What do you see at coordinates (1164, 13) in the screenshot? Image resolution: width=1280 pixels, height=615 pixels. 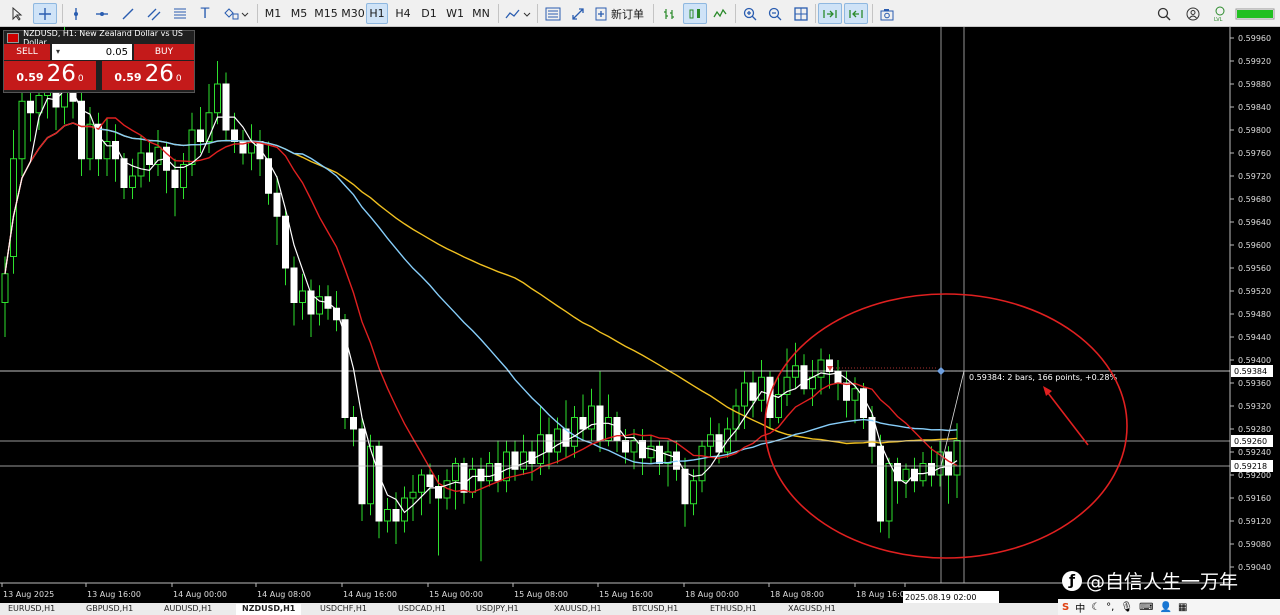 I see `search-icon` at bounding box center [1164, 13].